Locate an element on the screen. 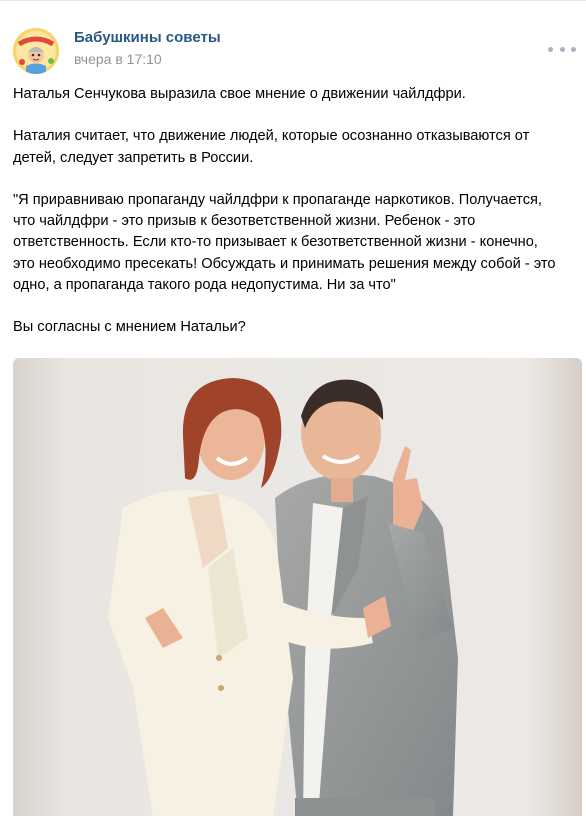 Image resolution: width=586 pixels, height=816 pixels. more-options-button is located at coordinates (562, 49).